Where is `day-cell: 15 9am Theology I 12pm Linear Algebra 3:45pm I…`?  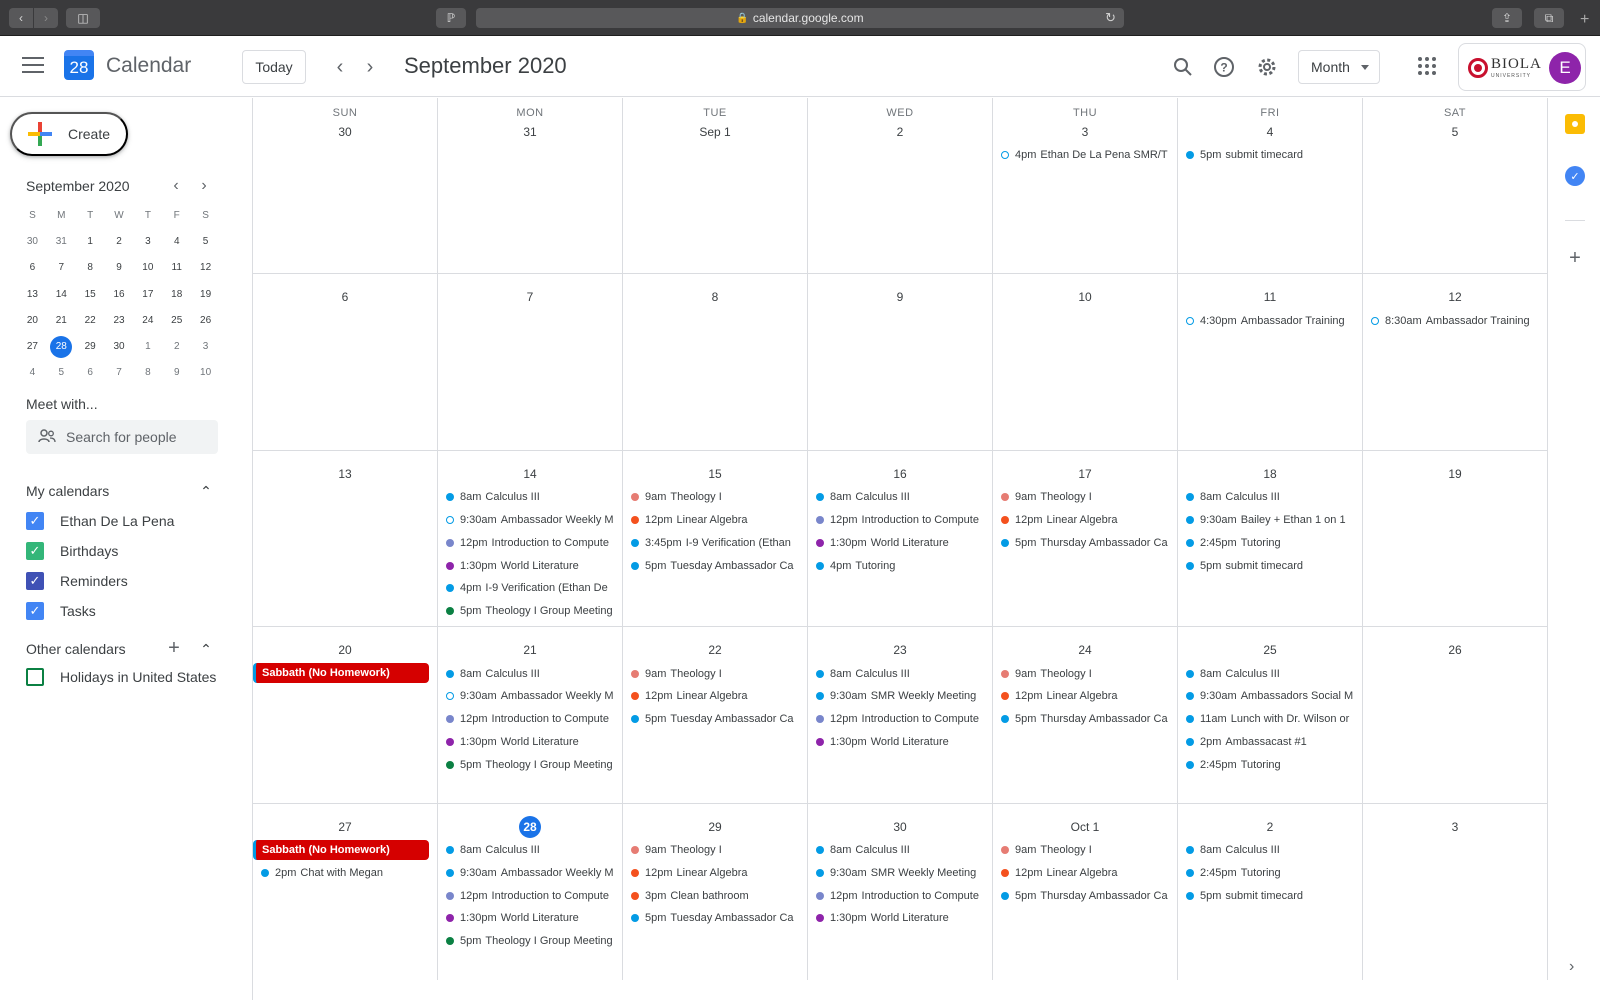
day-cell: 15 9am Theology I 12pm Linear Algebra 3:45pm I… is located at coordinates (715, 538).